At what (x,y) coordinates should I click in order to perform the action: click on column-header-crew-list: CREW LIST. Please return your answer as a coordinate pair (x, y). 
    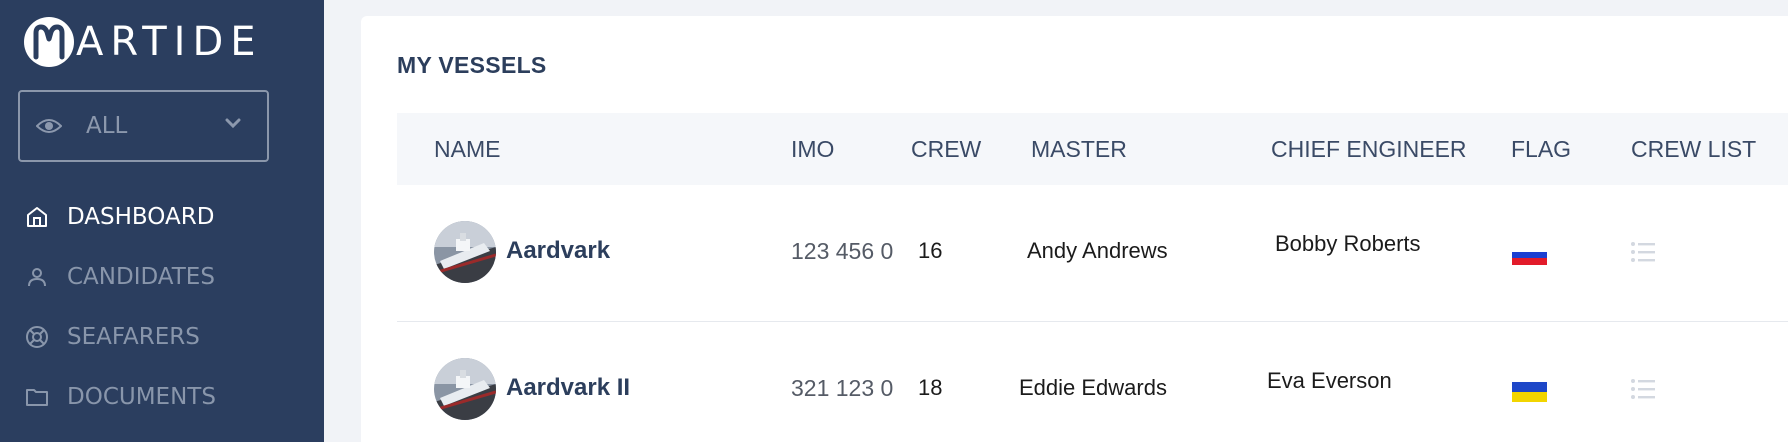
    Looking at the image, I should click on (1693, 149).